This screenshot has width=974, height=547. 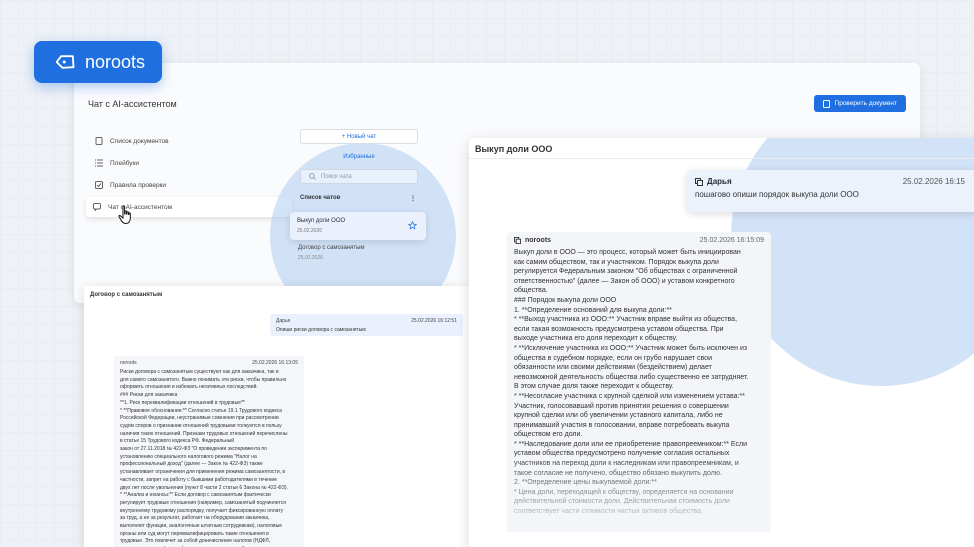 I want to click on check-document-label: Проверить документ, so click(x=865, y=103).